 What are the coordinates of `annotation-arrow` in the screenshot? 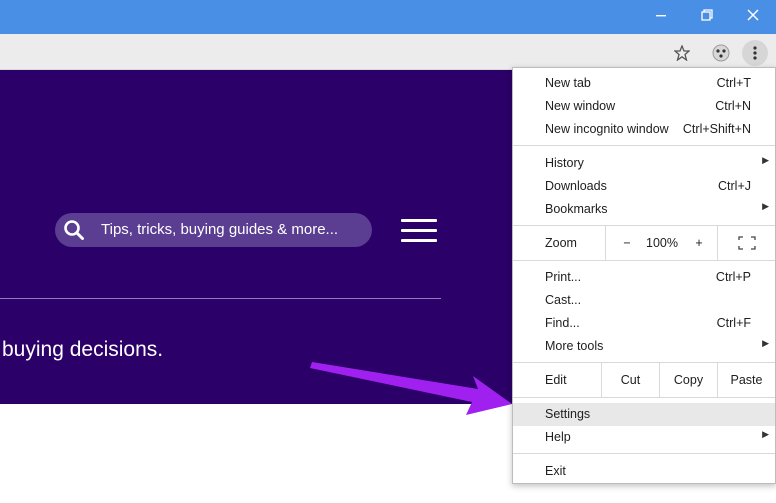 It's located at (411, 388).